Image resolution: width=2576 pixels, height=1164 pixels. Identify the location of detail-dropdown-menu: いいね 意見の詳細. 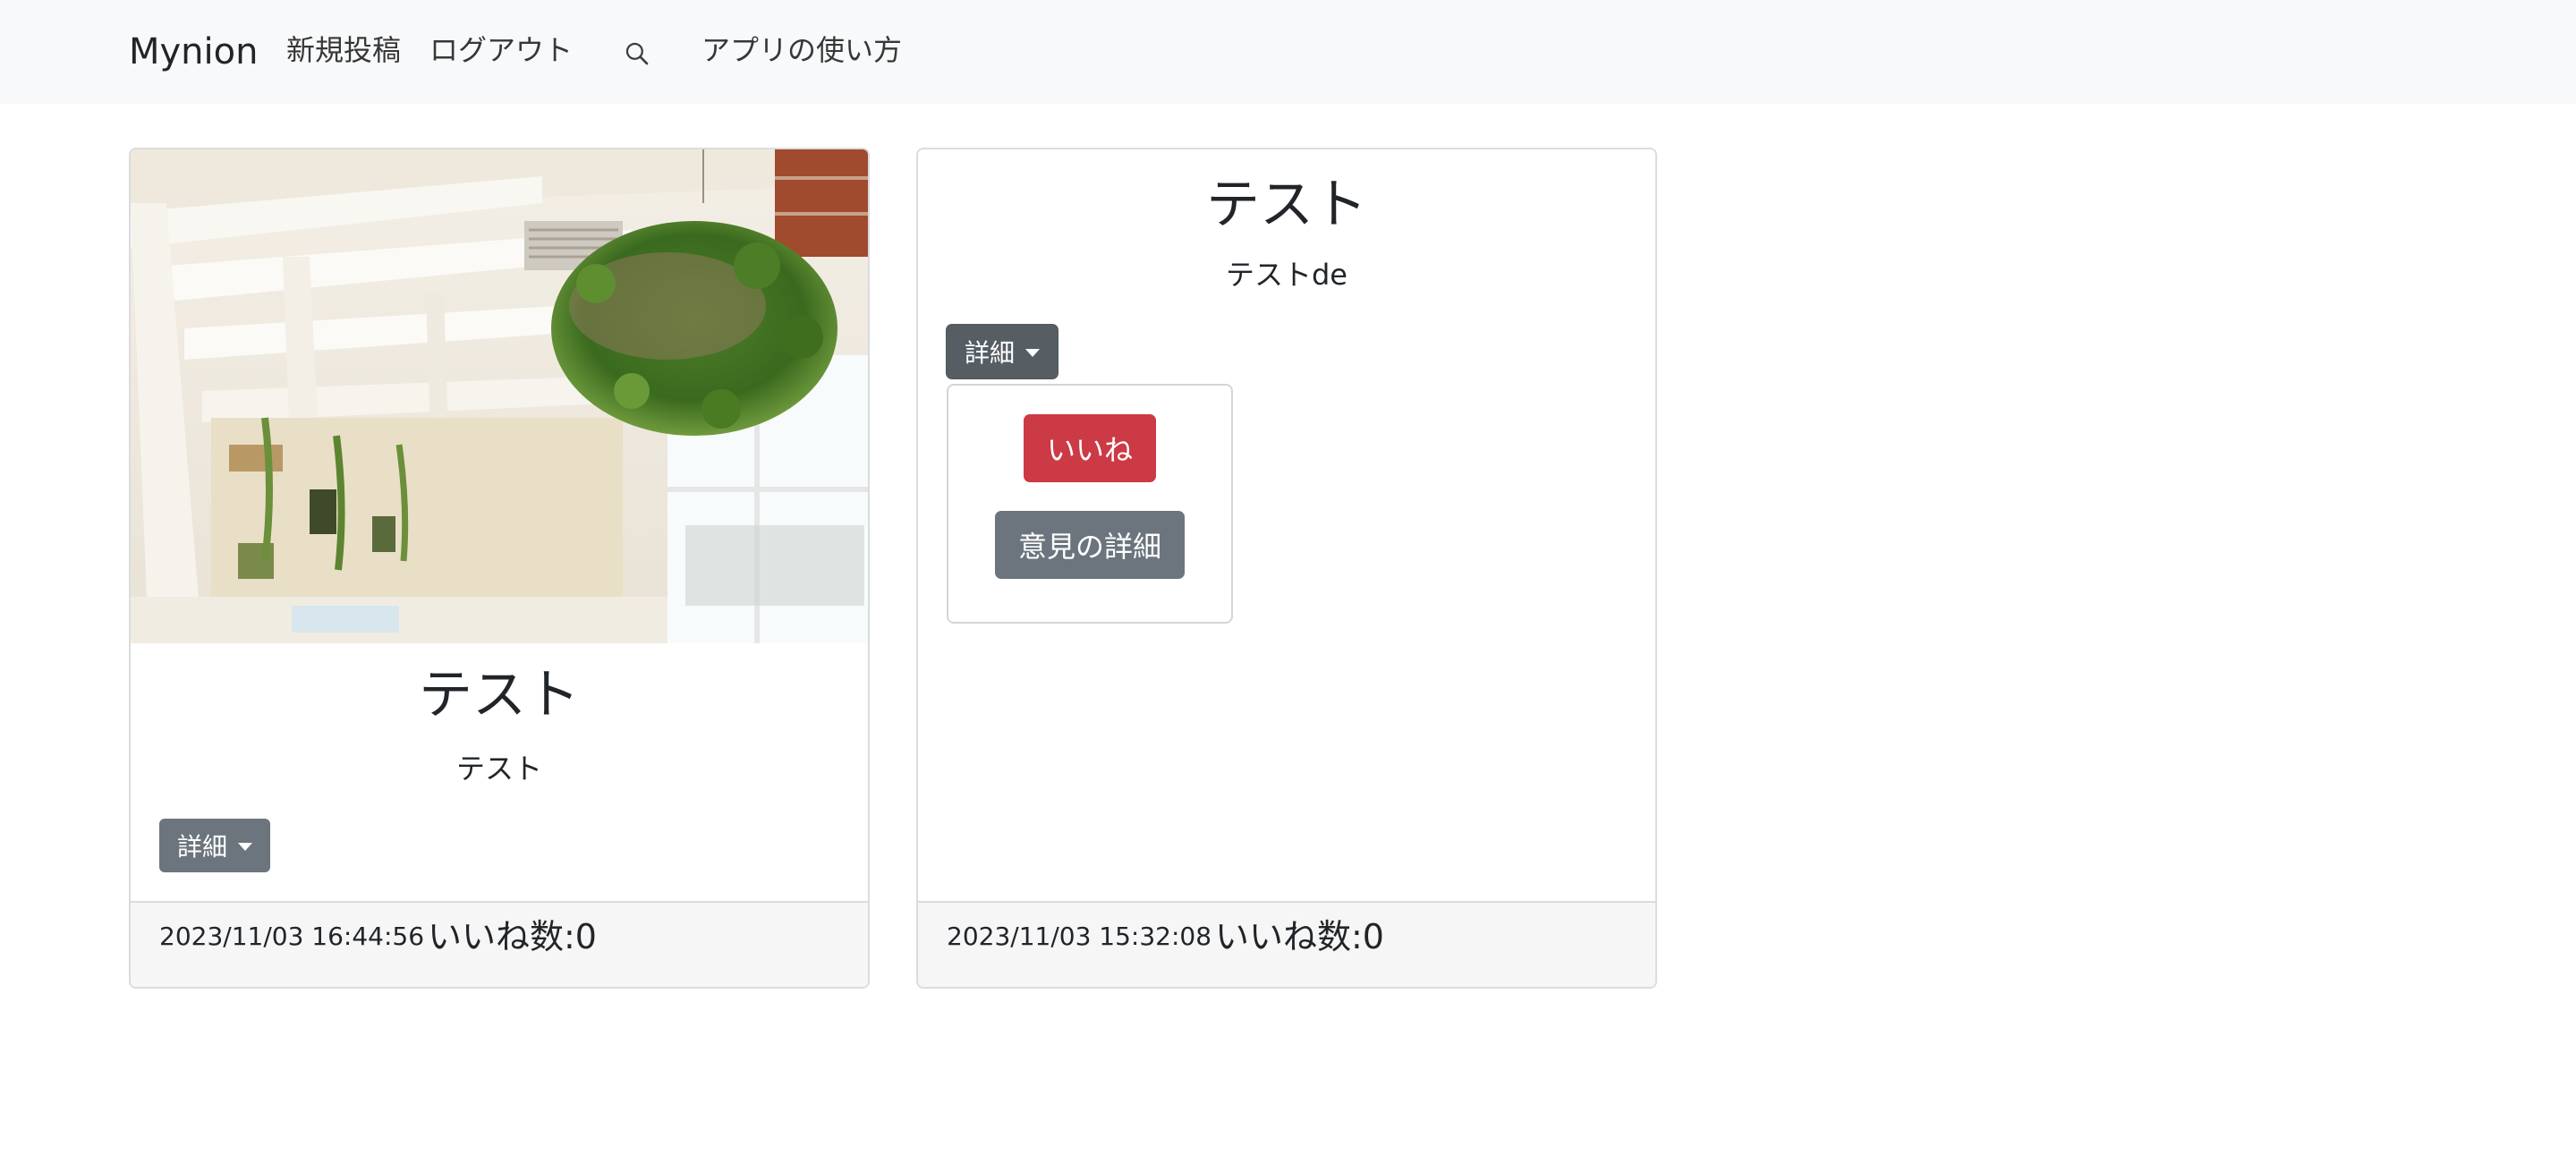
(1090, 504).